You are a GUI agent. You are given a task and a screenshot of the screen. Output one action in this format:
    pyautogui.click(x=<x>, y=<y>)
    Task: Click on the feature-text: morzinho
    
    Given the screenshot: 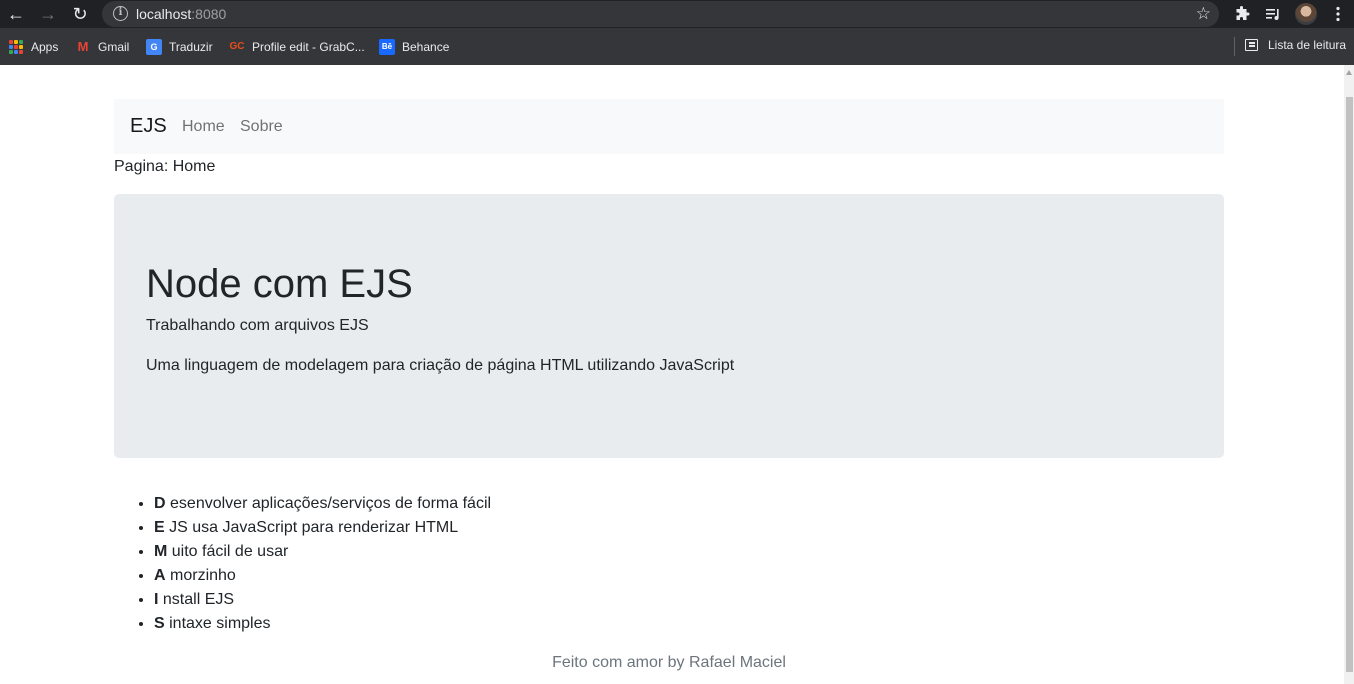 What is the action you would take?
    pyautogui.click(x=203, y=575)
    